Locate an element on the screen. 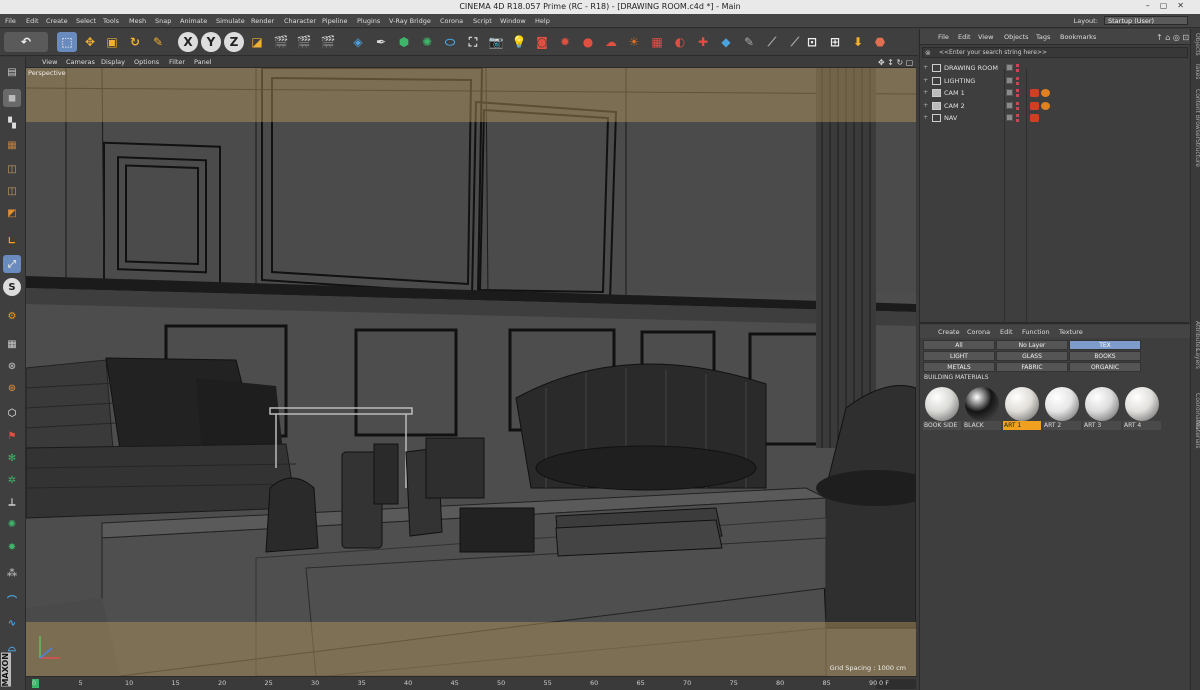 This screenshot has width=1200, height=690. z-axis-icon: Z is located at coordinates (234, 42).